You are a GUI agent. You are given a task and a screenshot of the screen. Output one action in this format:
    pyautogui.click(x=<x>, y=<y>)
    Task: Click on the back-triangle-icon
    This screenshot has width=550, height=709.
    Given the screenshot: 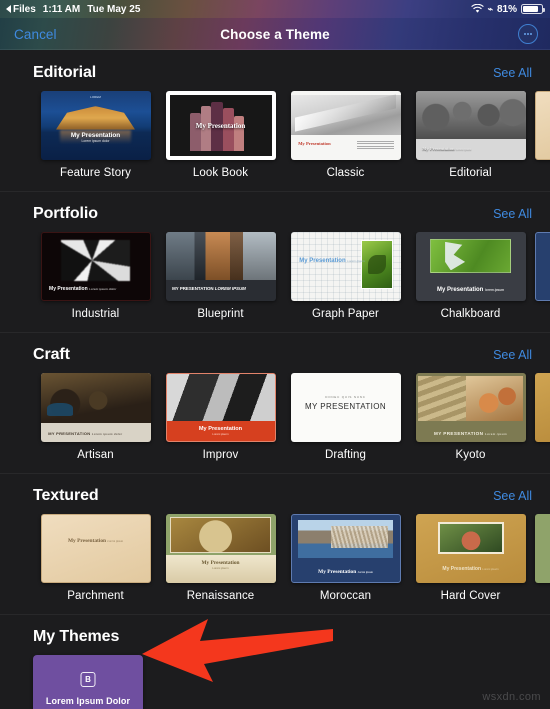 What is the action you would take?
    pyautogui.click(x=8, y=9)
    